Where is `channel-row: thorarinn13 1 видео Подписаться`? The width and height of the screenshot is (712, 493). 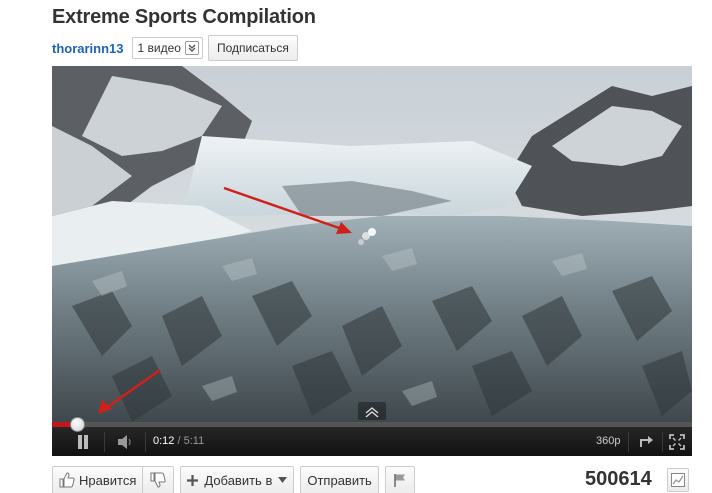
channel-row: thorarinn13 1 видео Подписаться is located at coordinates (175, 48).